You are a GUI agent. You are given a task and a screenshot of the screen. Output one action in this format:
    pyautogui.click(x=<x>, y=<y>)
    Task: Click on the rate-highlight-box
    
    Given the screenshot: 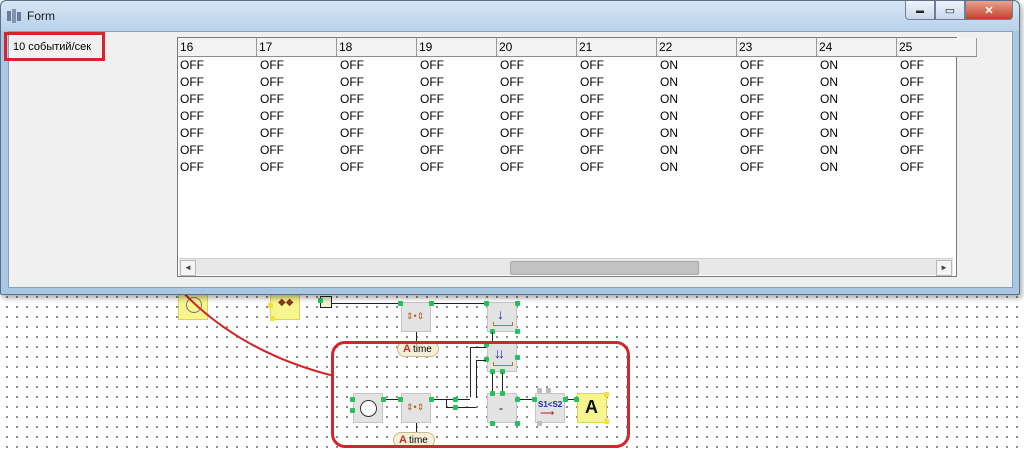 What is the action you would take?
    pyautogui.click(x=54, y=46)
    